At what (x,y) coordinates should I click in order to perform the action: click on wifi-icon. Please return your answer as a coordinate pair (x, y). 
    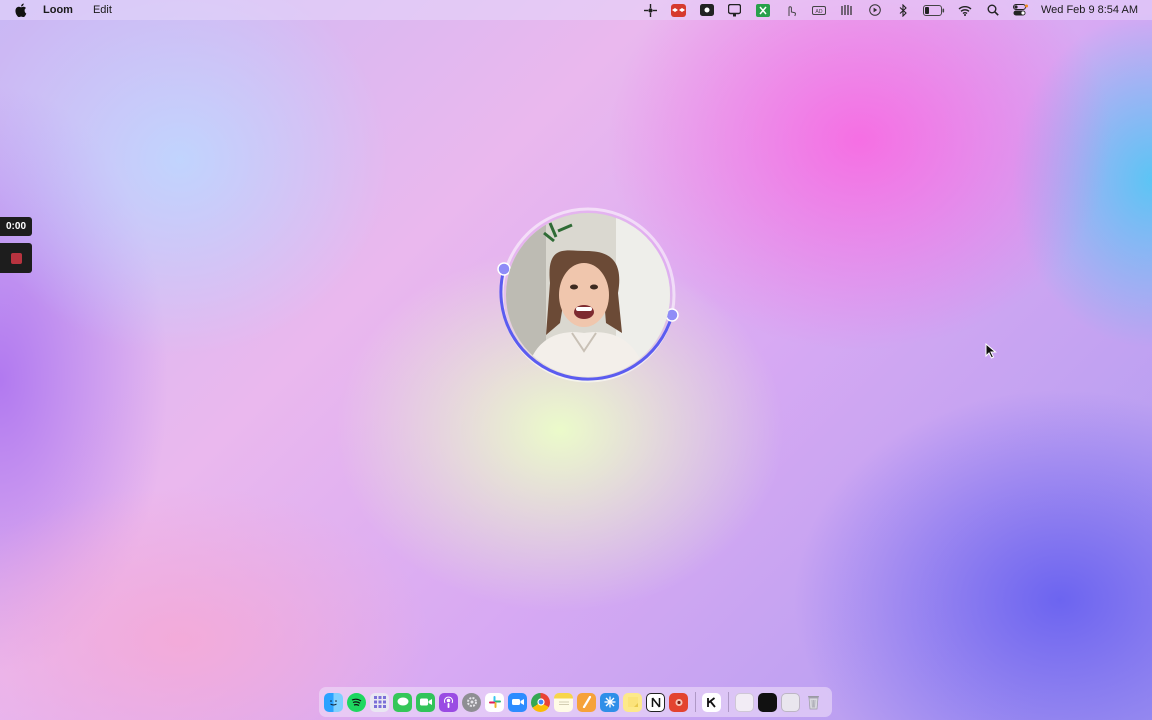
    Looking at the image, I should click on (965, 10).